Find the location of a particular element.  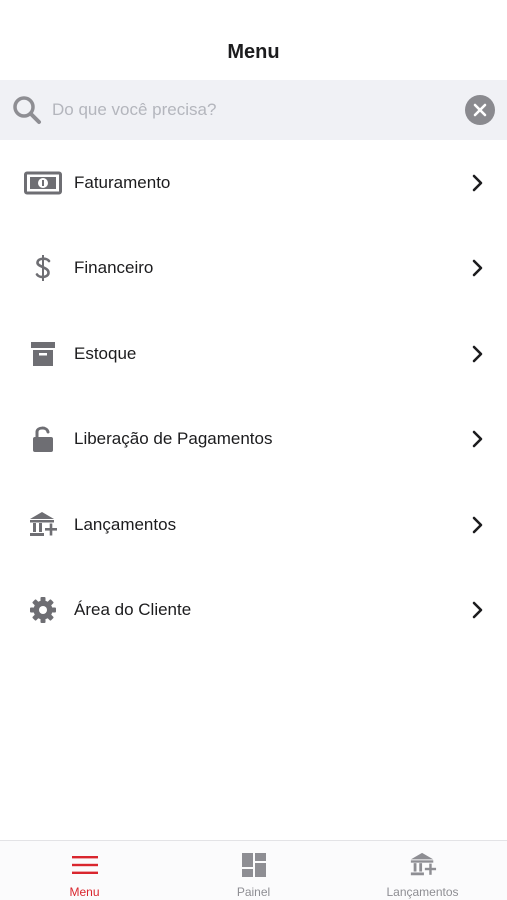

tab-label: Lançamentos is located at coordinates (422, 892).